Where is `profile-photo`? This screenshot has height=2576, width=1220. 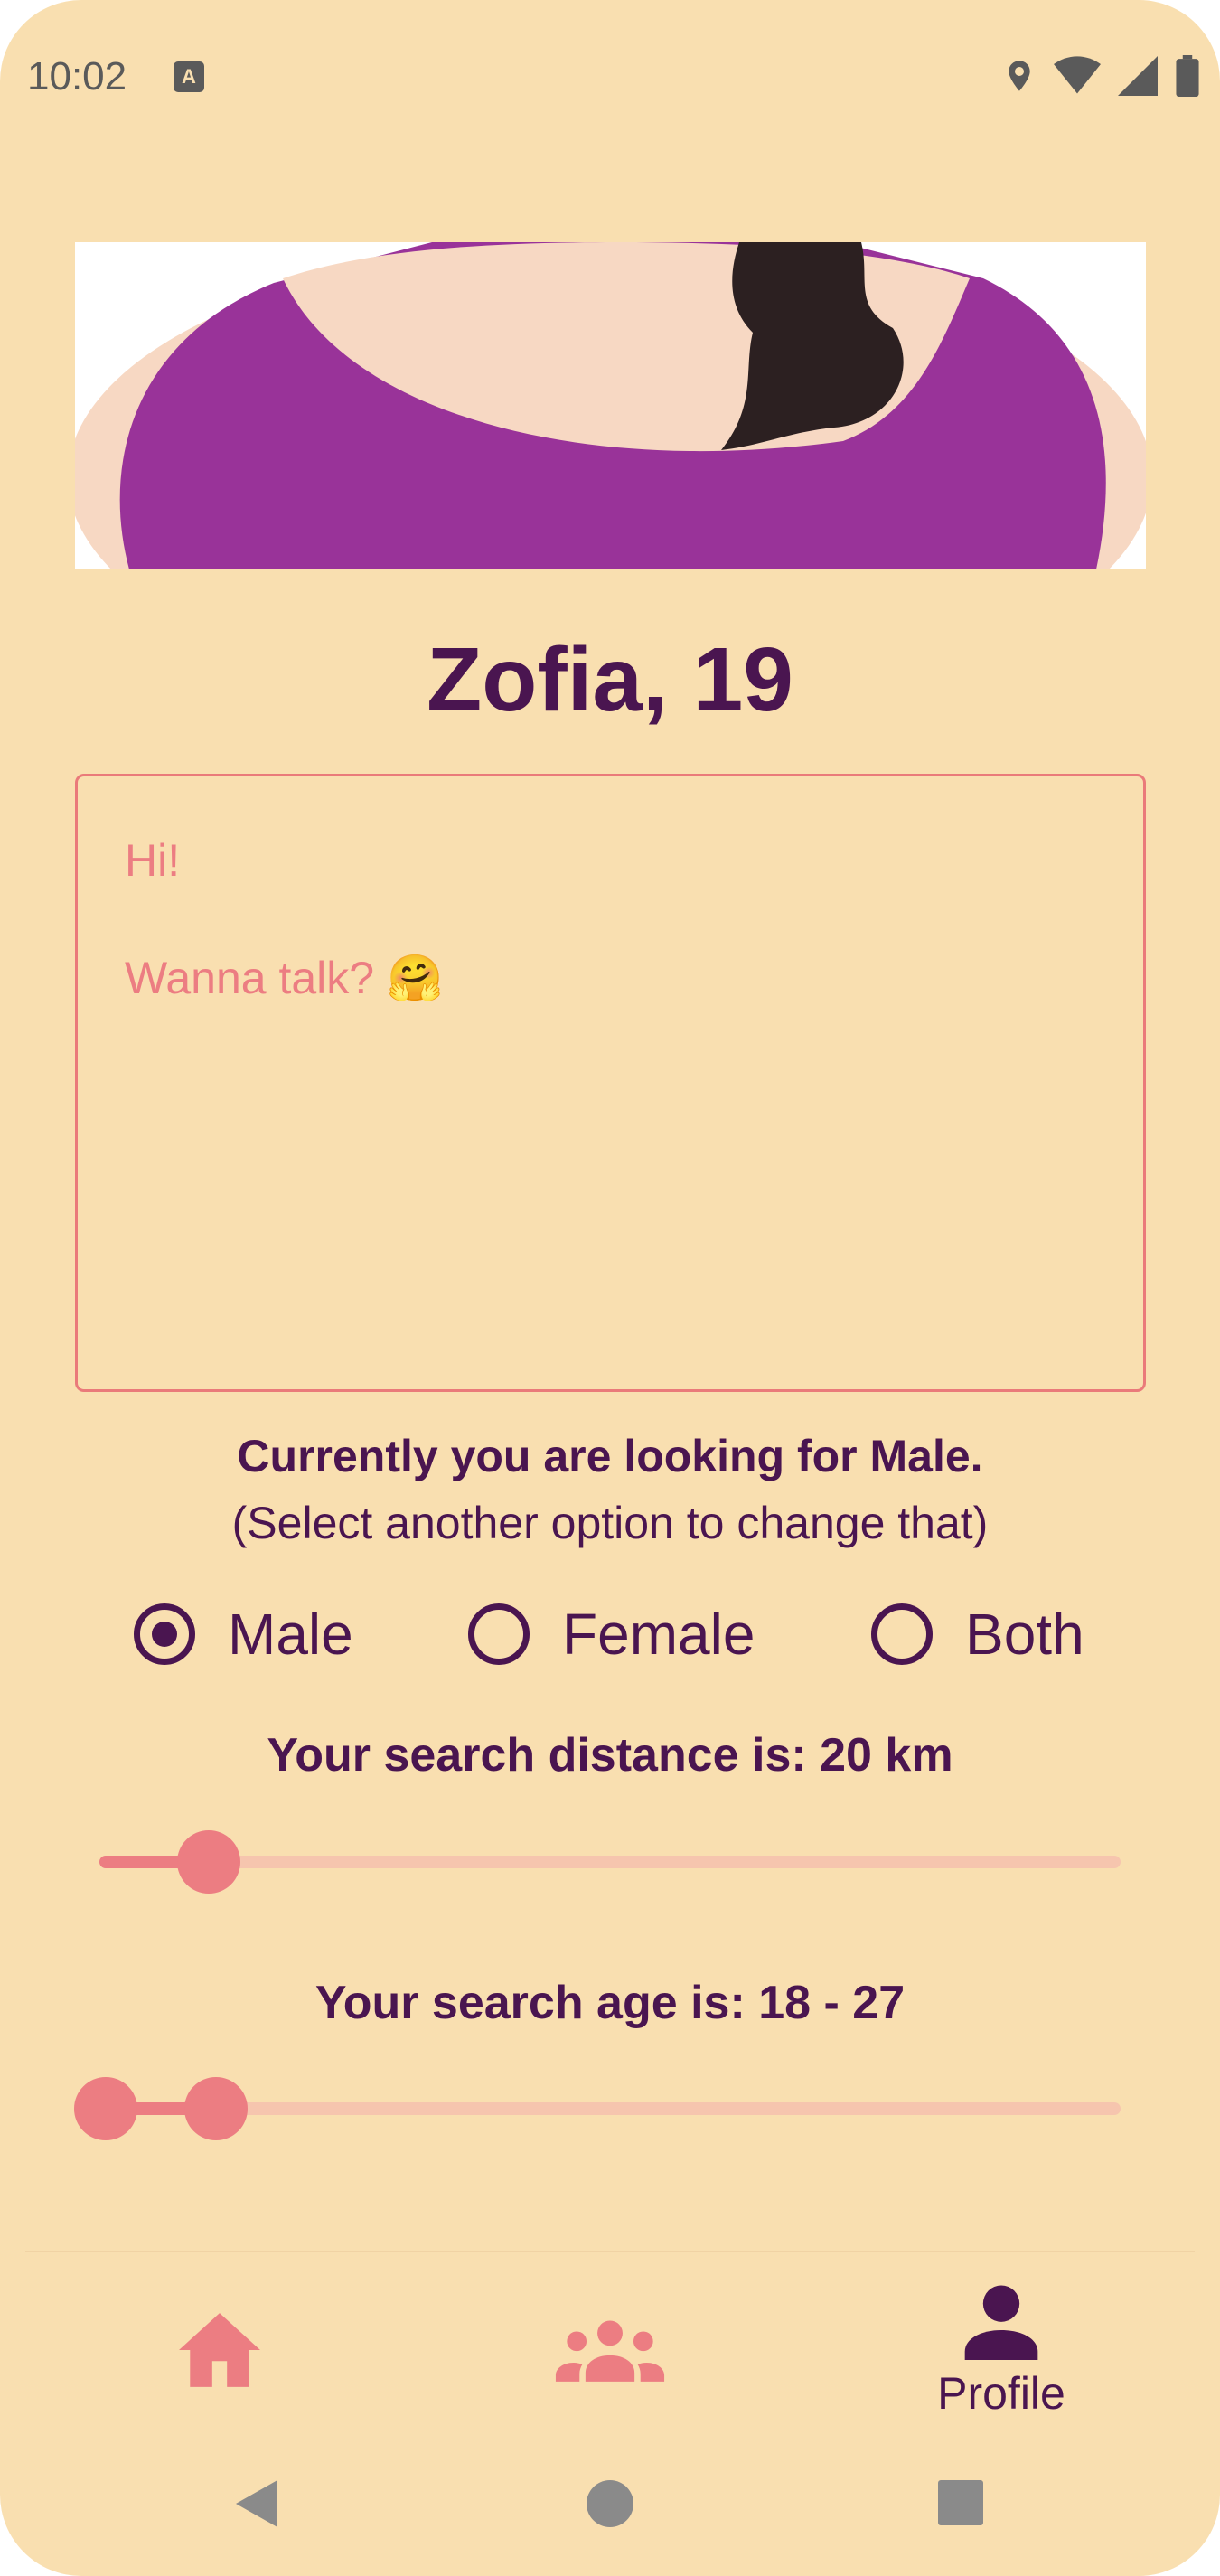
profile-photo is located at coordinates (610, 406).